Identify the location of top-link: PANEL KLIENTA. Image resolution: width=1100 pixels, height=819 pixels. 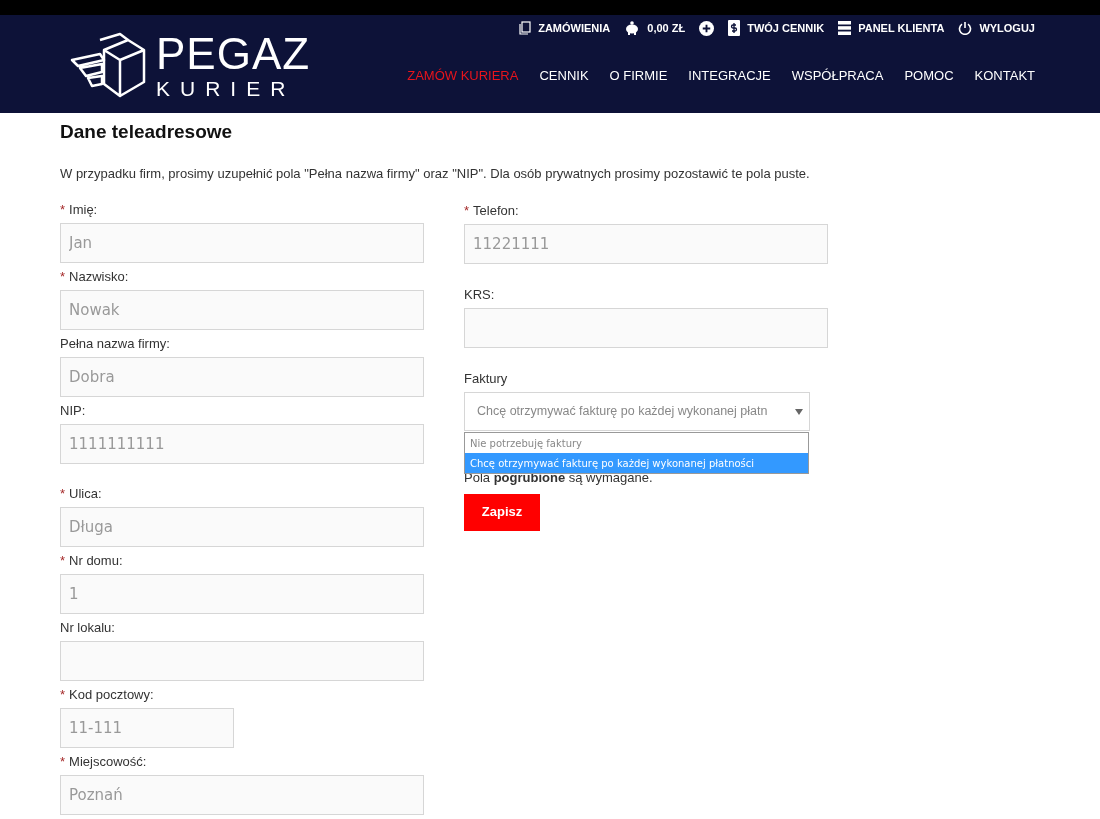
(901, 28).